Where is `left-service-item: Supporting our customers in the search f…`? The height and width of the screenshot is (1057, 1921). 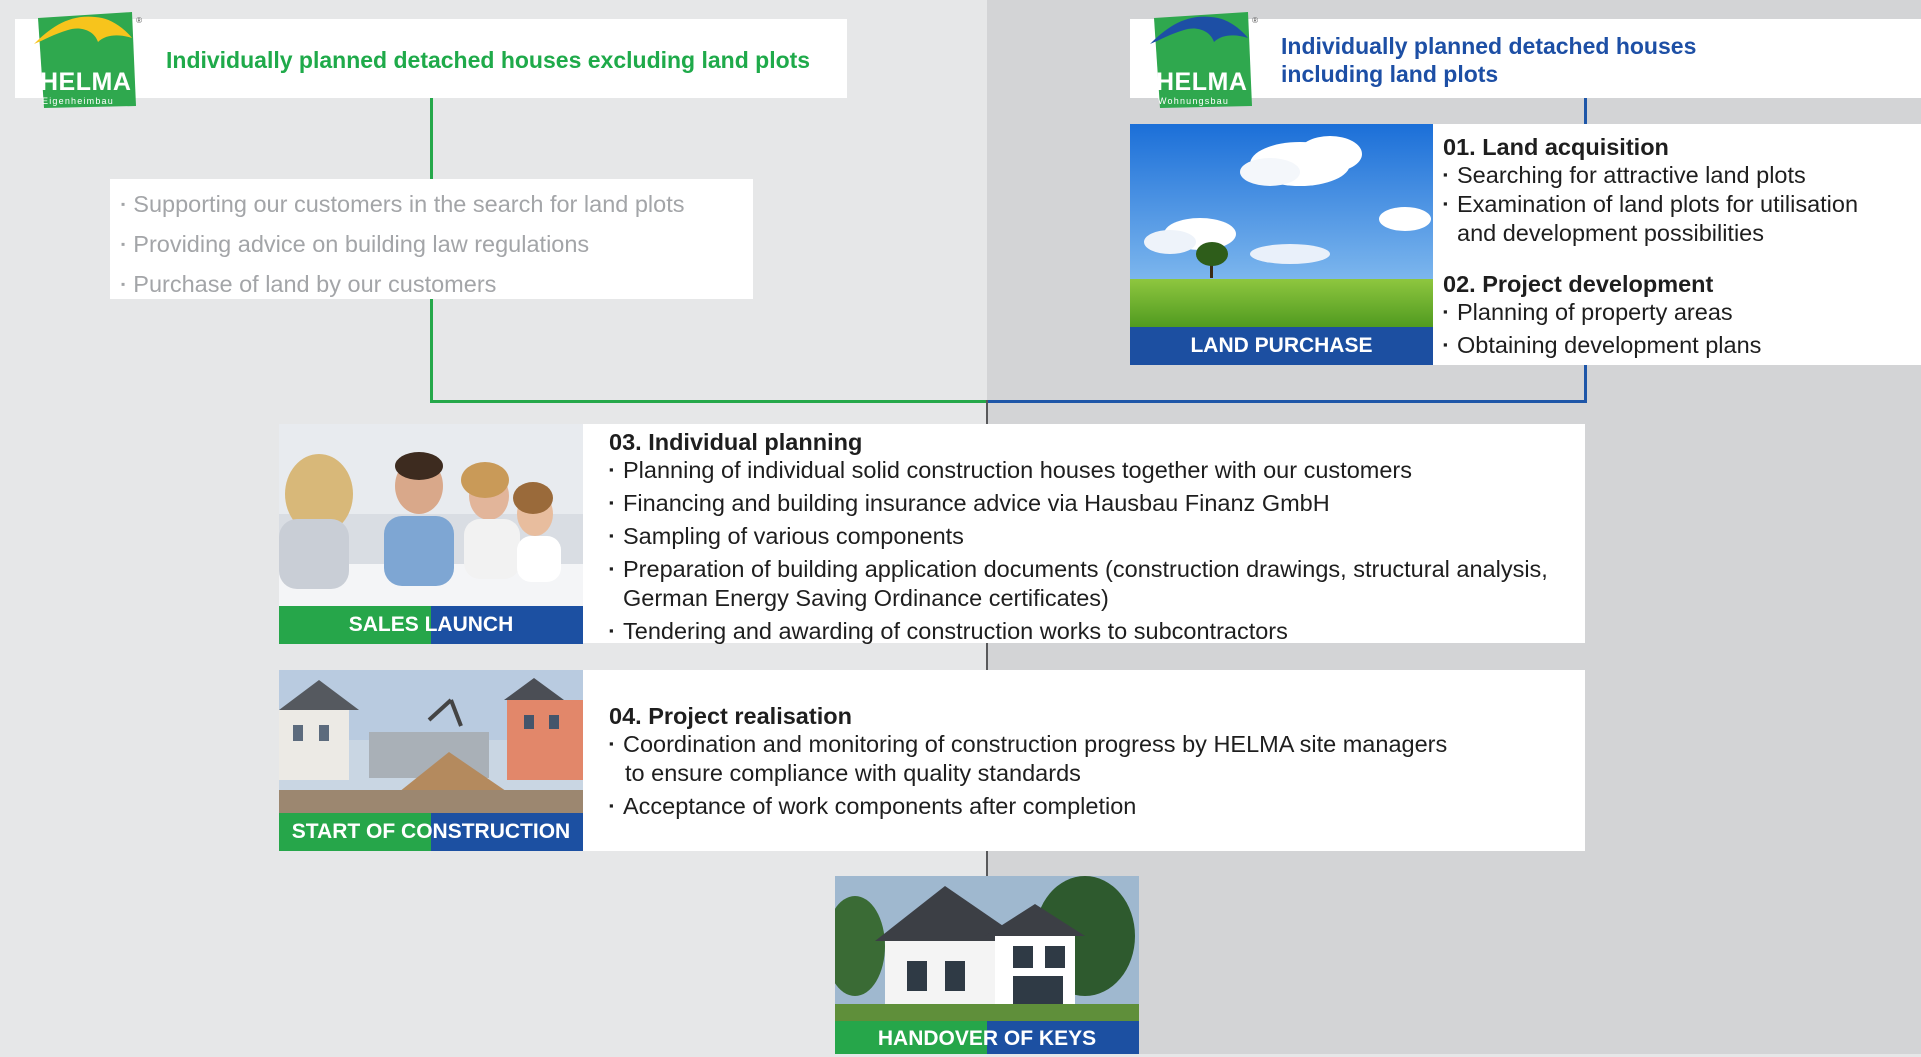 left-service-item: Supporting our customers in the search f… is located at coordinates (402, 206).